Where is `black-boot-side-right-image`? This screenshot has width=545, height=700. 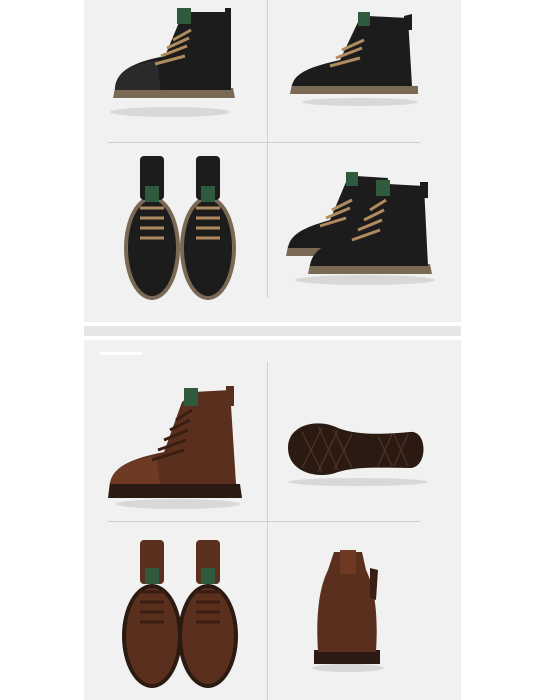
black-boot-side-right-image is located at coordinates (370, 80).